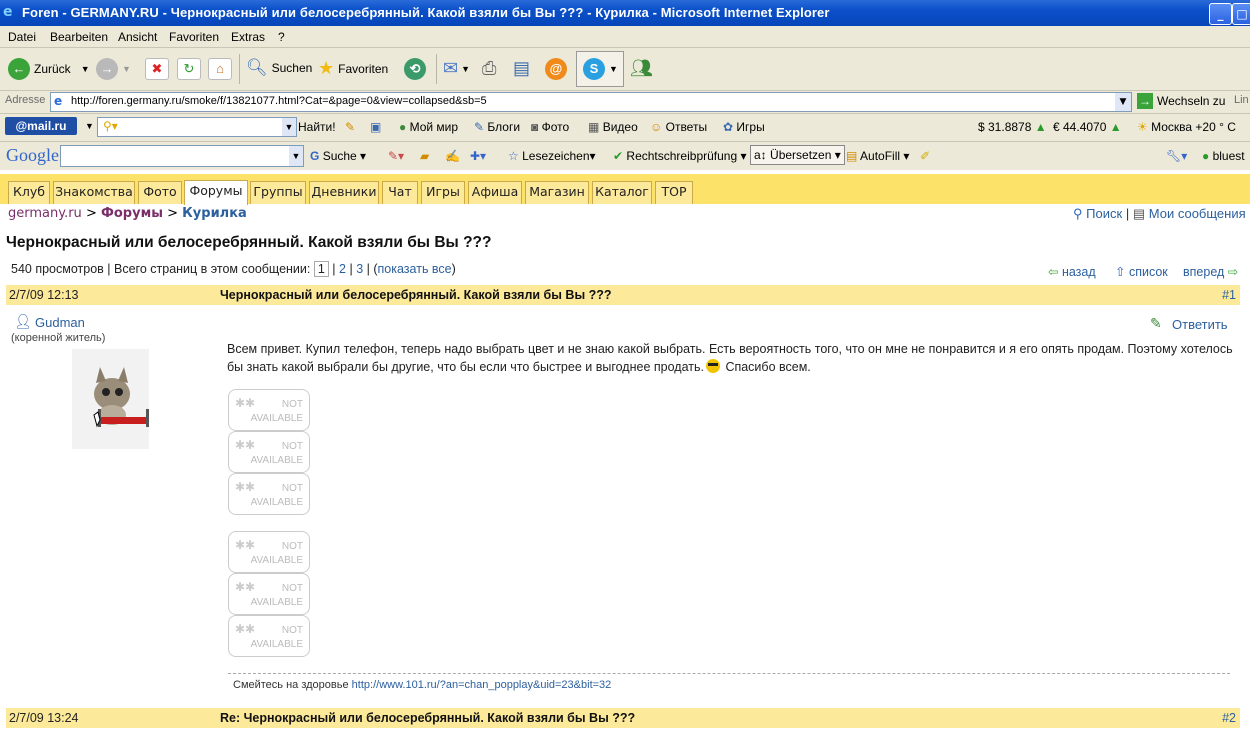 The height and width of the screenshot is (736, 1250). I want to click on post-number-link: #2, so click(1229, 718).